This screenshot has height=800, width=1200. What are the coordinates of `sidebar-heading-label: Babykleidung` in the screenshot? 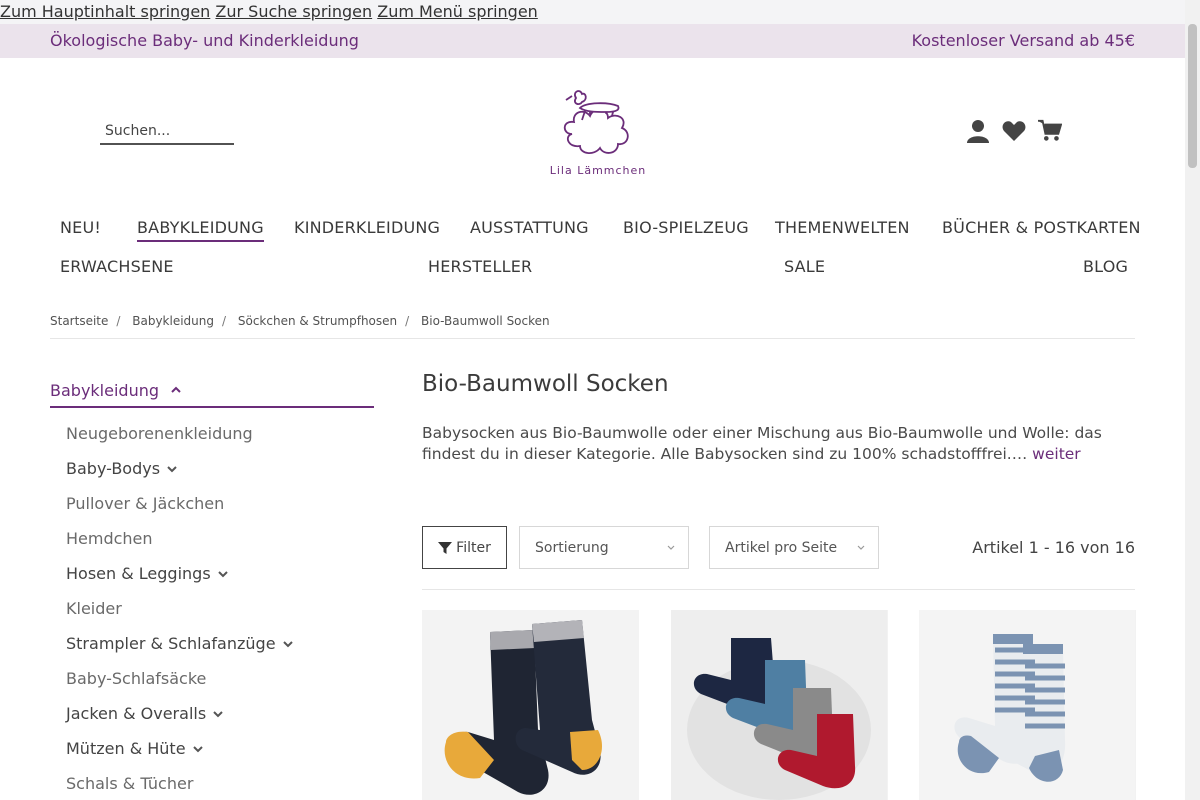 It's located at (104, 390).